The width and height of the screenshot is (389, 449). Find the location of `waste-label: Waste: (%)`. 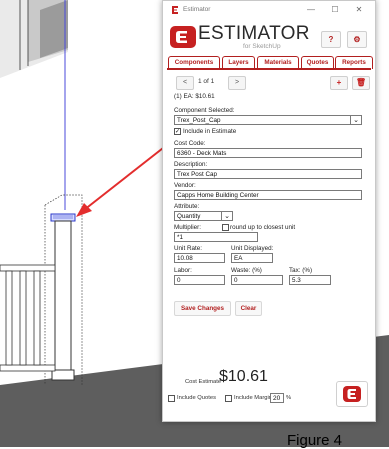

waste-label: Waste: (%) is located at coordinates (246, 270).